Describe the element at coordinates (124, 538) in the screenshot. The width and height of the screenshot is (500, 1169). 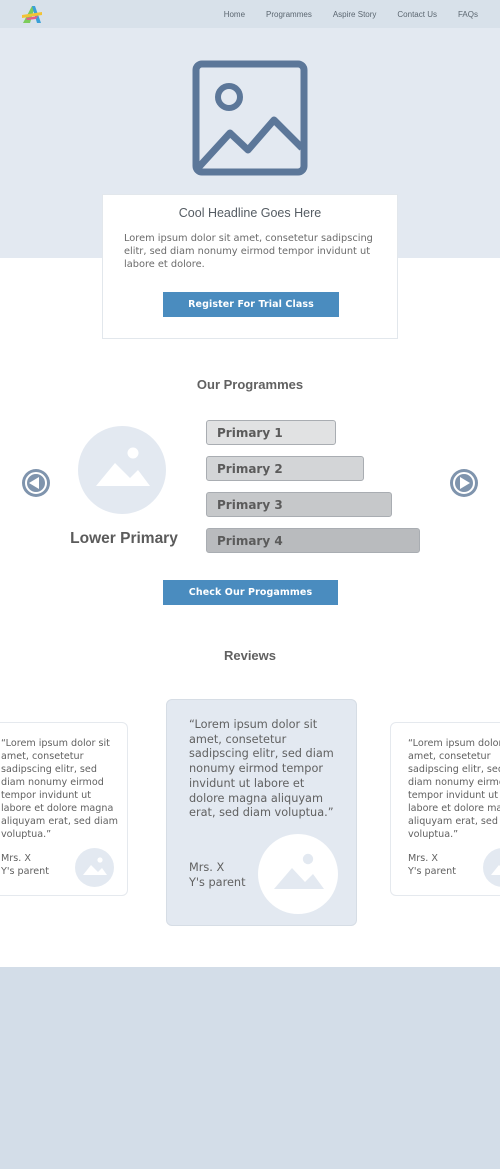
I see `programme-name: Lower Primary` at that location.